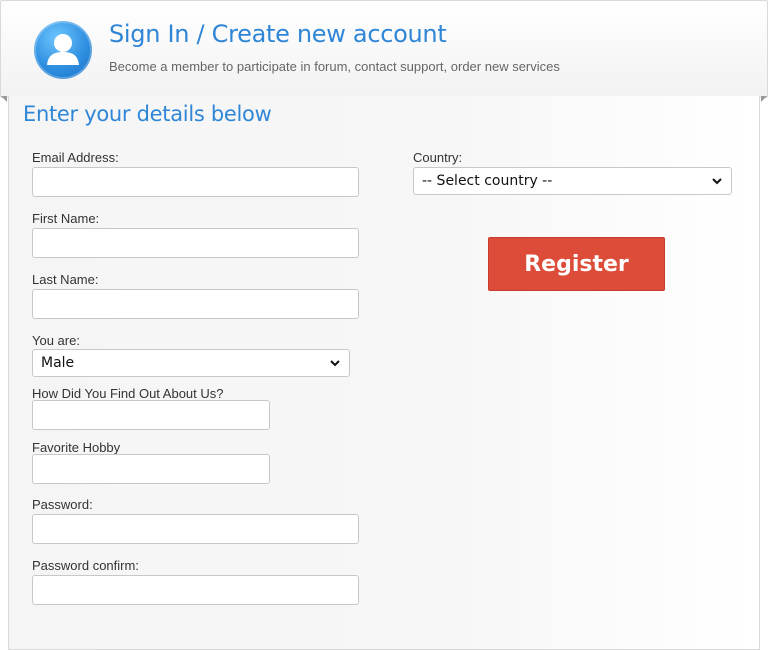 This screenshot has height=650, width=768. I want to click on password-field, so click(195, 529).